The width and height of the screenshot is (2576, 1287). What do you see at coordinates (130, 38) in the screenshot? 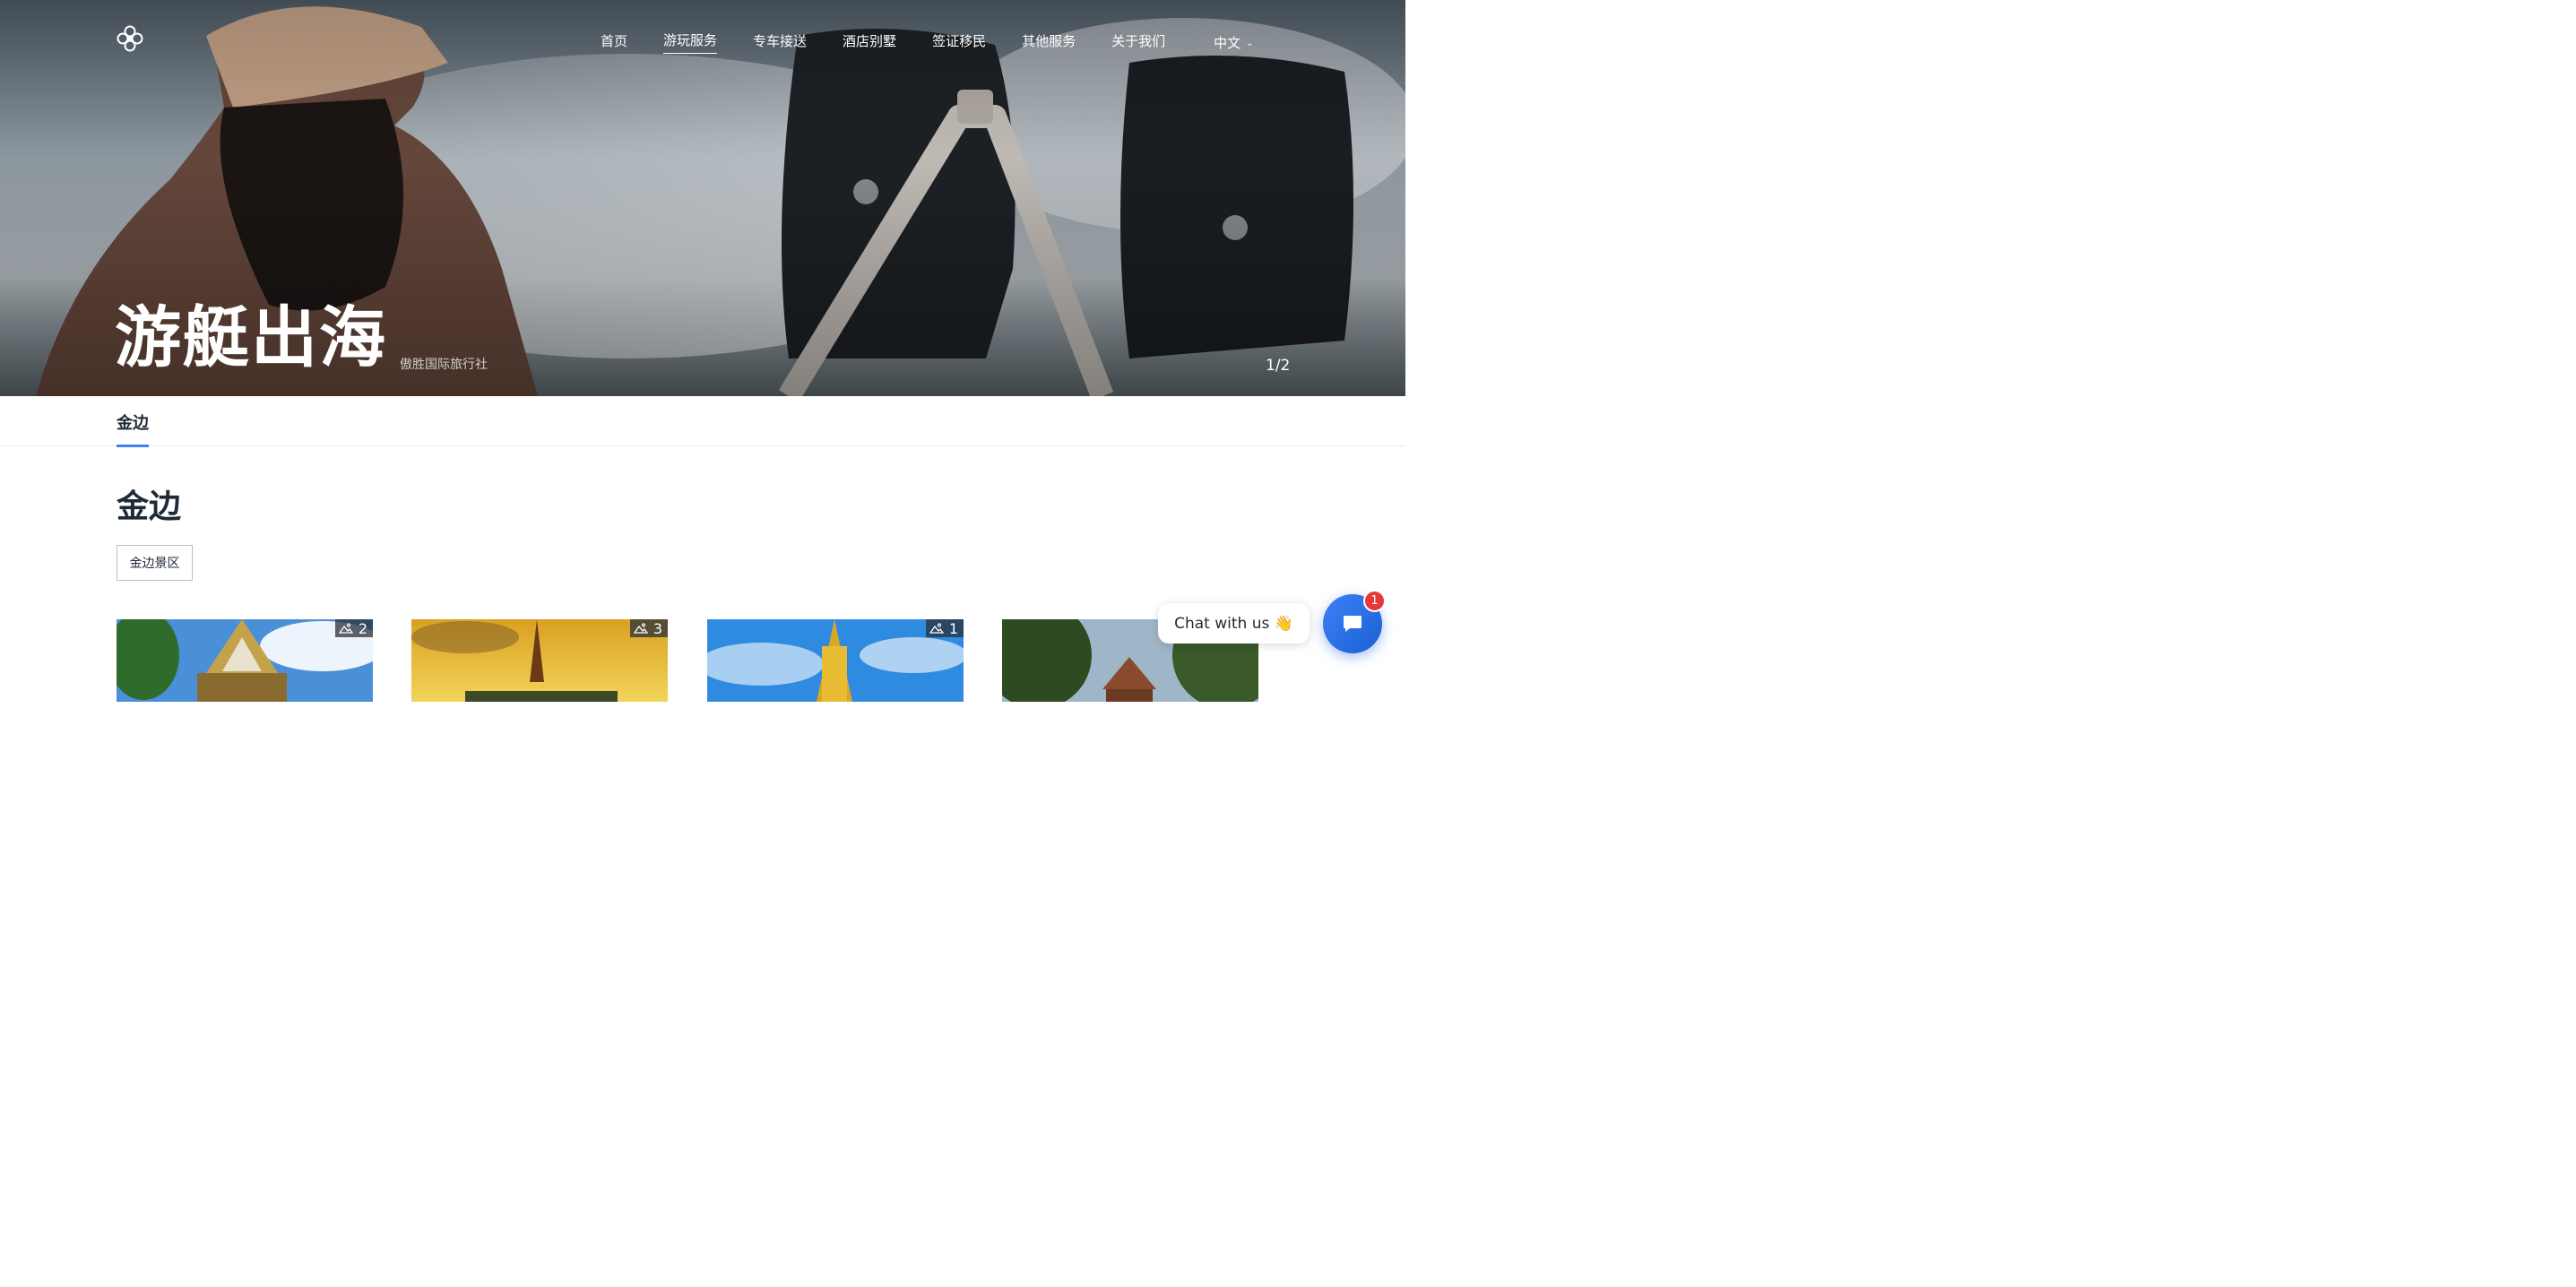
I see `lotus-logo-icon` at bounding box center [130, 38].